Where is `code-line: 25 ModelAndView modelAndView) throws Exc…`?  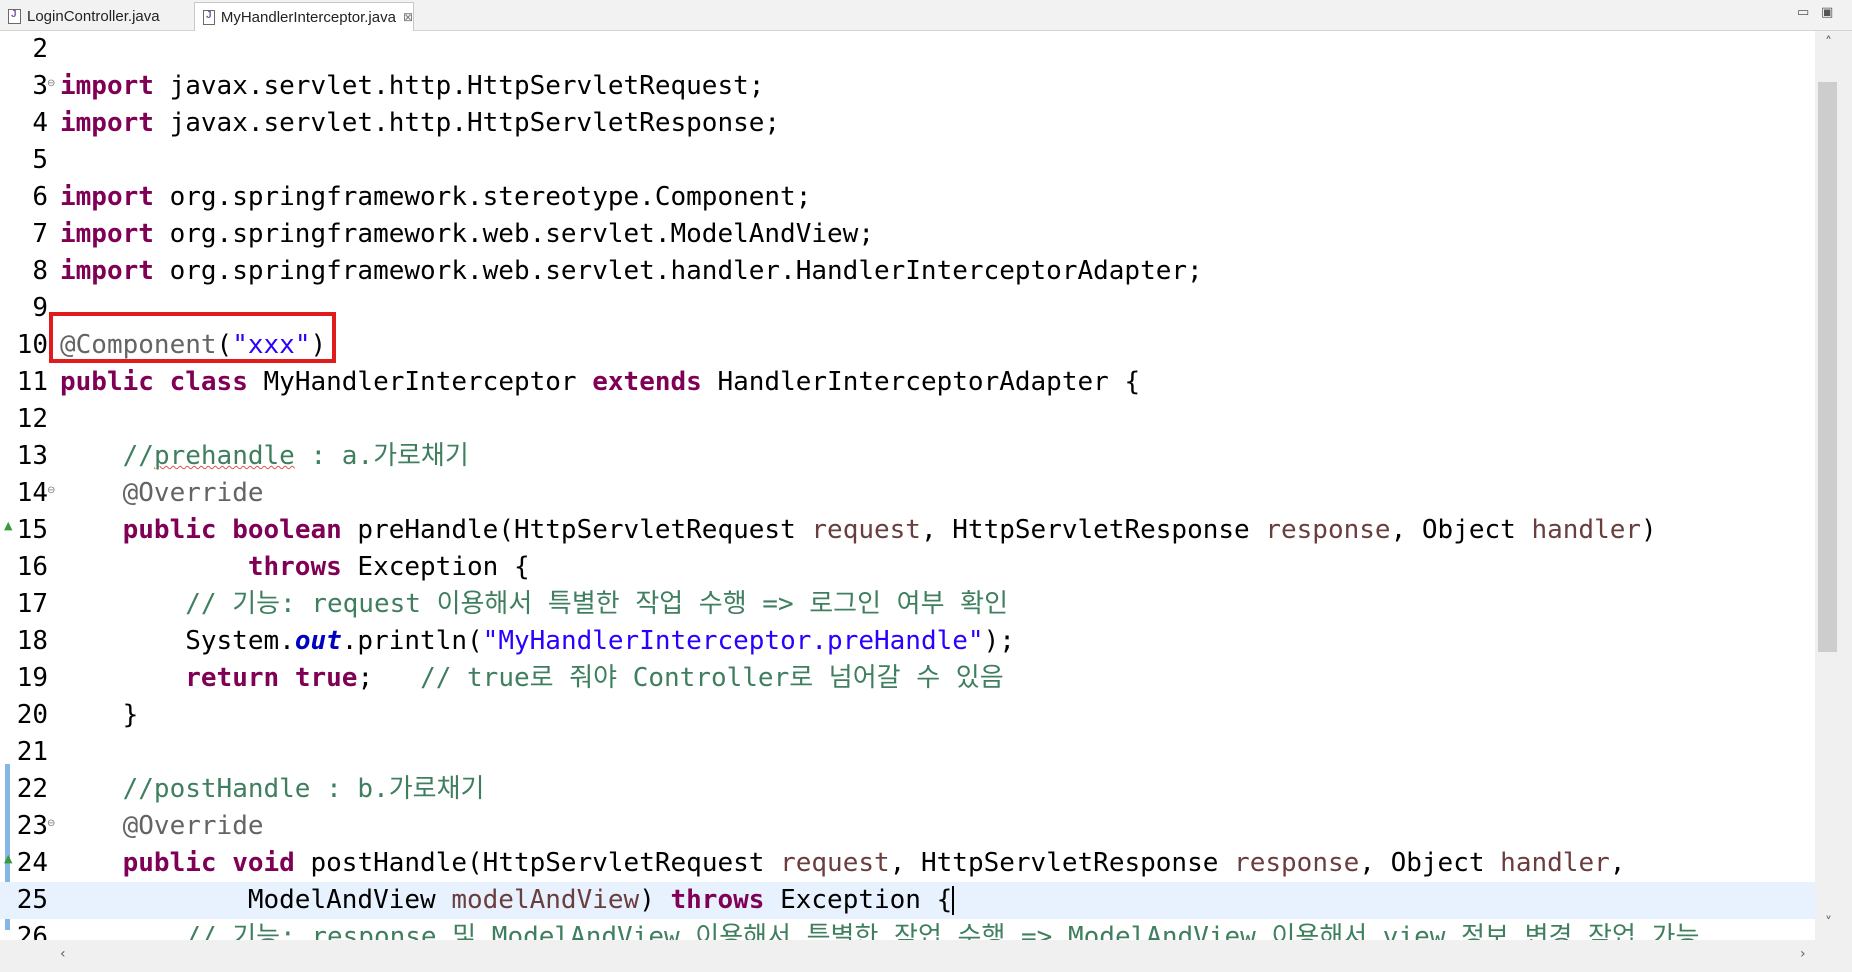 code-line: 25 ModelAndView modelAndView) throws Exc… is located at coordinates (907, 900).